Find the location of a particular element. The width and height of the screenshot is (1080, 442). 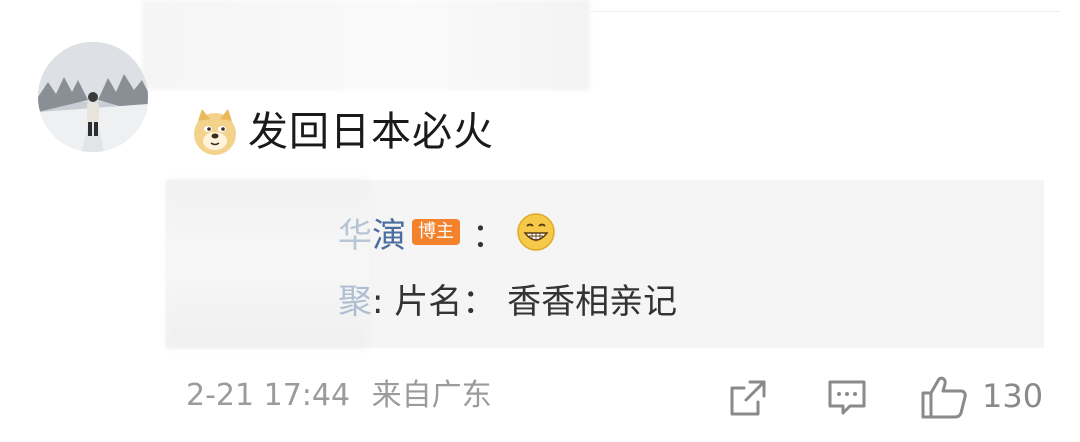

comment-text: 发回日本必火 is located at coordinates (371, 132).